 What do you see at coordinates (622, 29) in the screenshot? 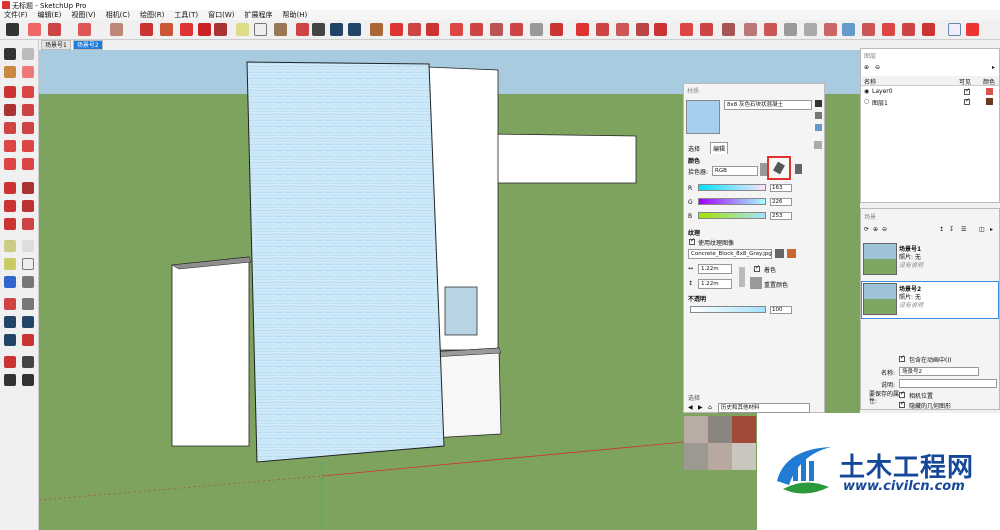
I see `stamp-icon` at bounding box center [622, 29].